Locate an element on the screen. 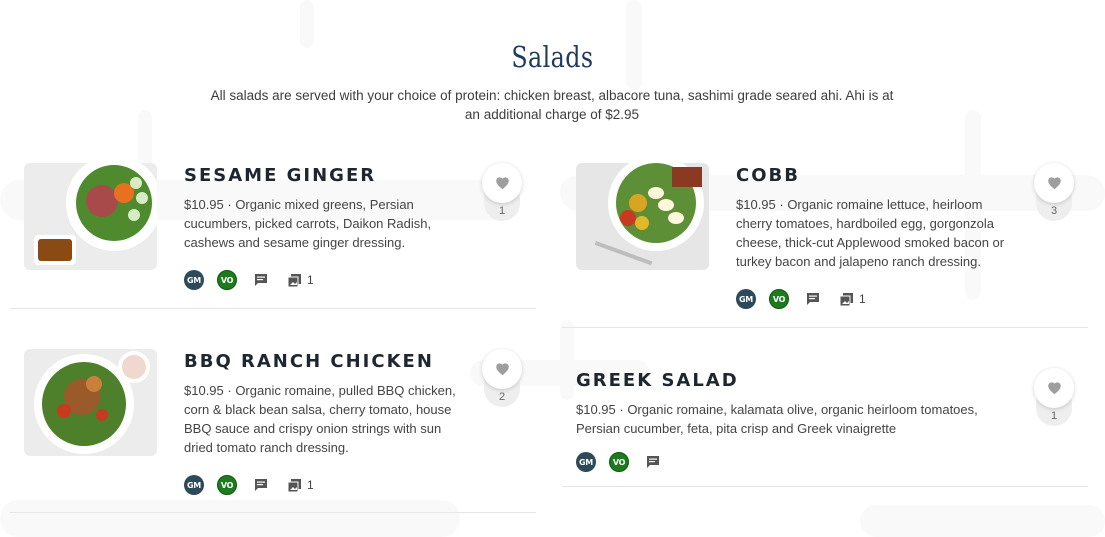 This screenshot has height=537, width=1105. favorite-button: 3 is located at coordinates (1054, 192).